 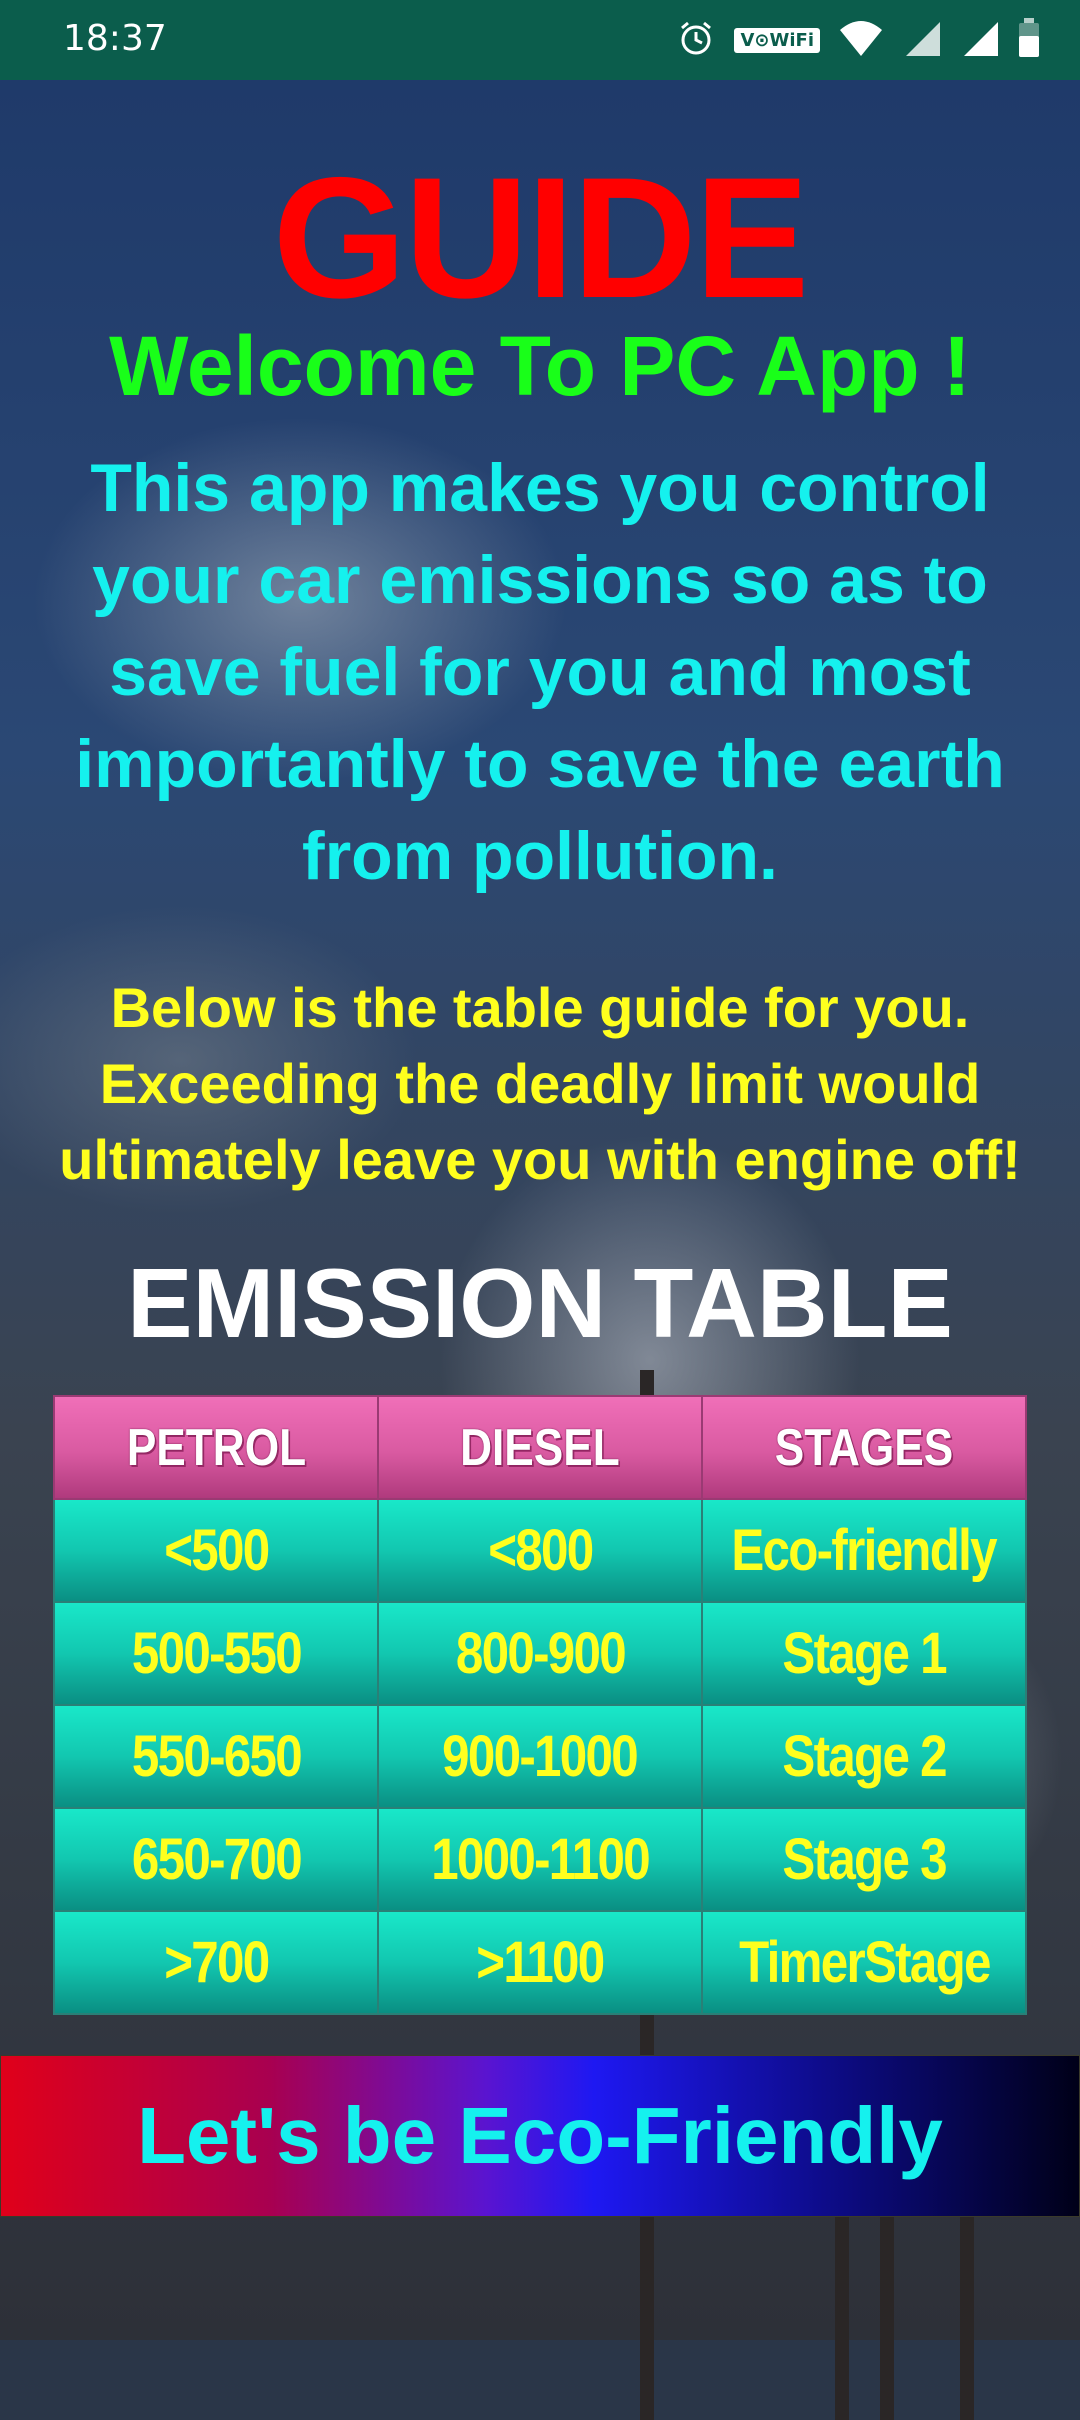 What do you see at coordinates (216, 1653) in the screenshot?
I see `table-cell: 500-550` at bounding box center [216, 1653].